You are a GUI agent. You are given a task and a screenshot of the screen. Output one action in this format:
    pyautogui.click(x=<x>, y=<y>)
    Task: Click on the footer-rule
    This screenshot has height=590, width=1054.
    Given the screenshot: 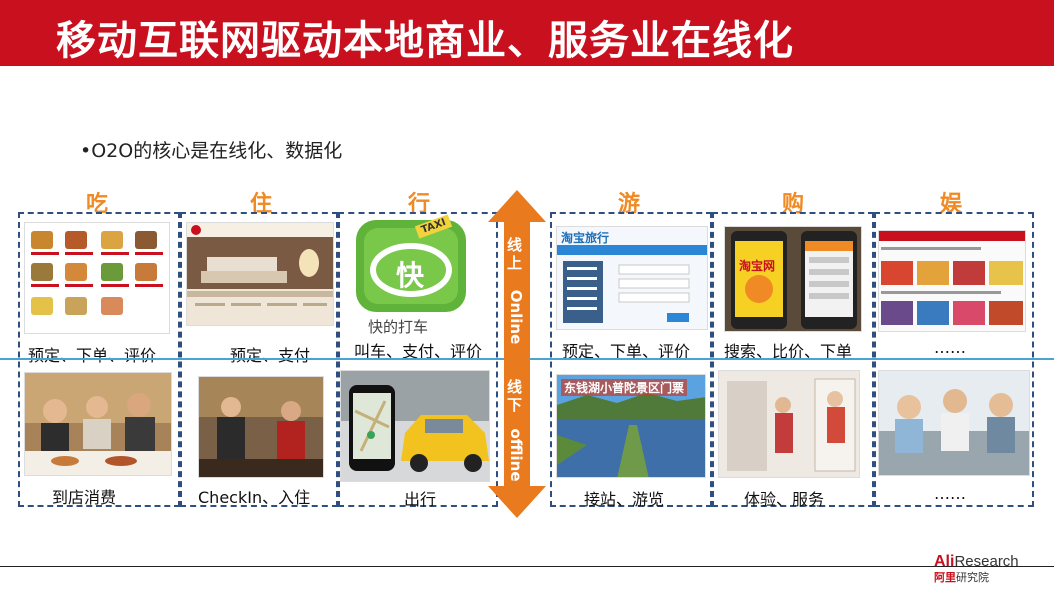 What is the action you would take?
    pyautogui.click(x=527, y=566)
    